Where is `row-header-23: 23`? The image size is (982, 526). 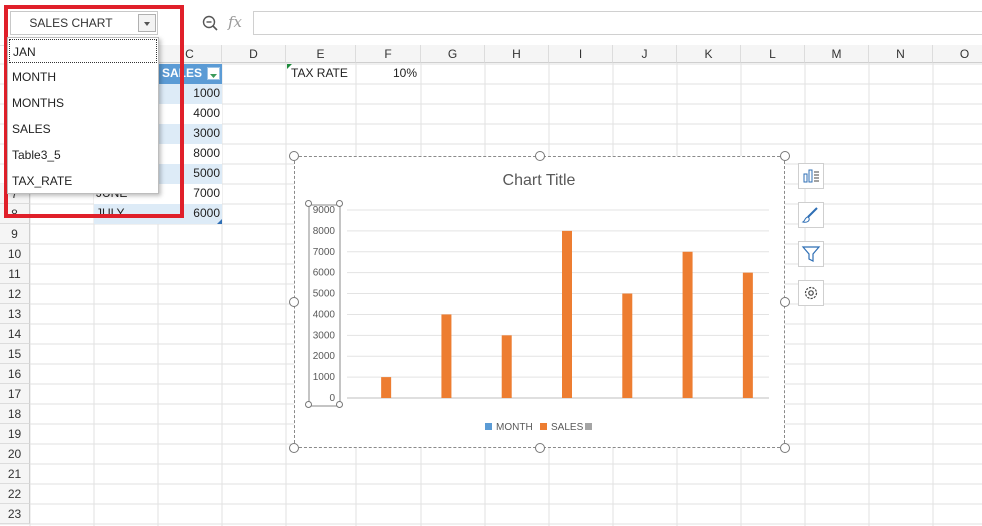
row-header-23: 23 is located at coordinates (15, 514).